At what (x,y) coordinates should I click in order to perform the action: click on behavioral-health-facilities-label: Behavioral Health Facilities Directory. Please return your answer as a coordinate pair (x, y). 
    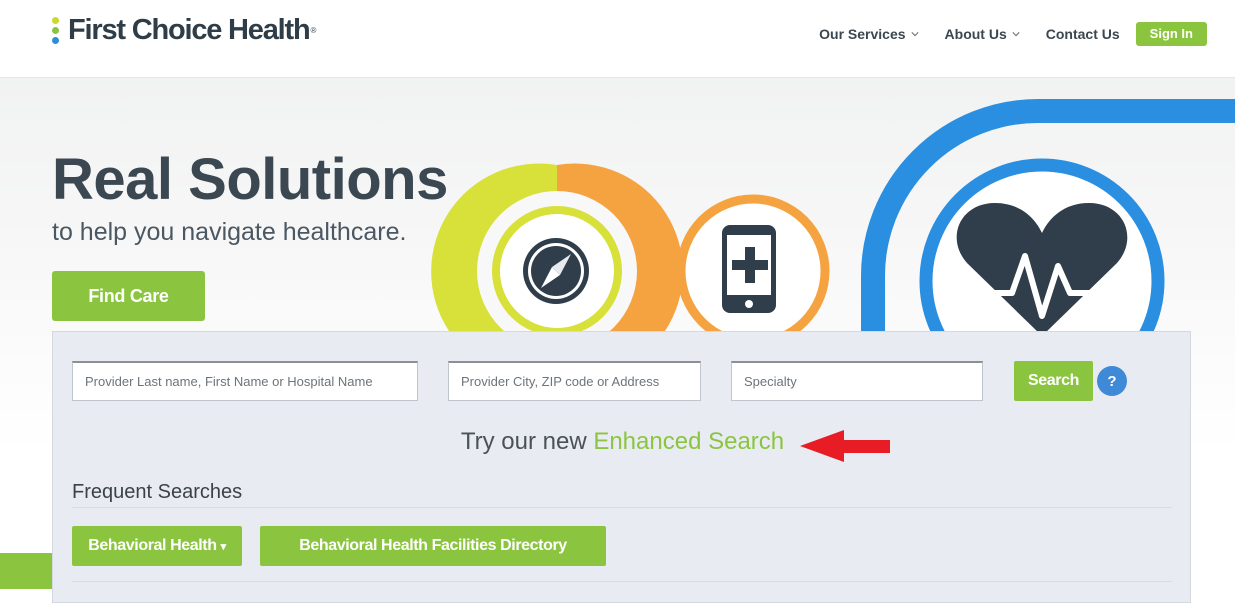
    Looking at the image, I should click on (433, 545).